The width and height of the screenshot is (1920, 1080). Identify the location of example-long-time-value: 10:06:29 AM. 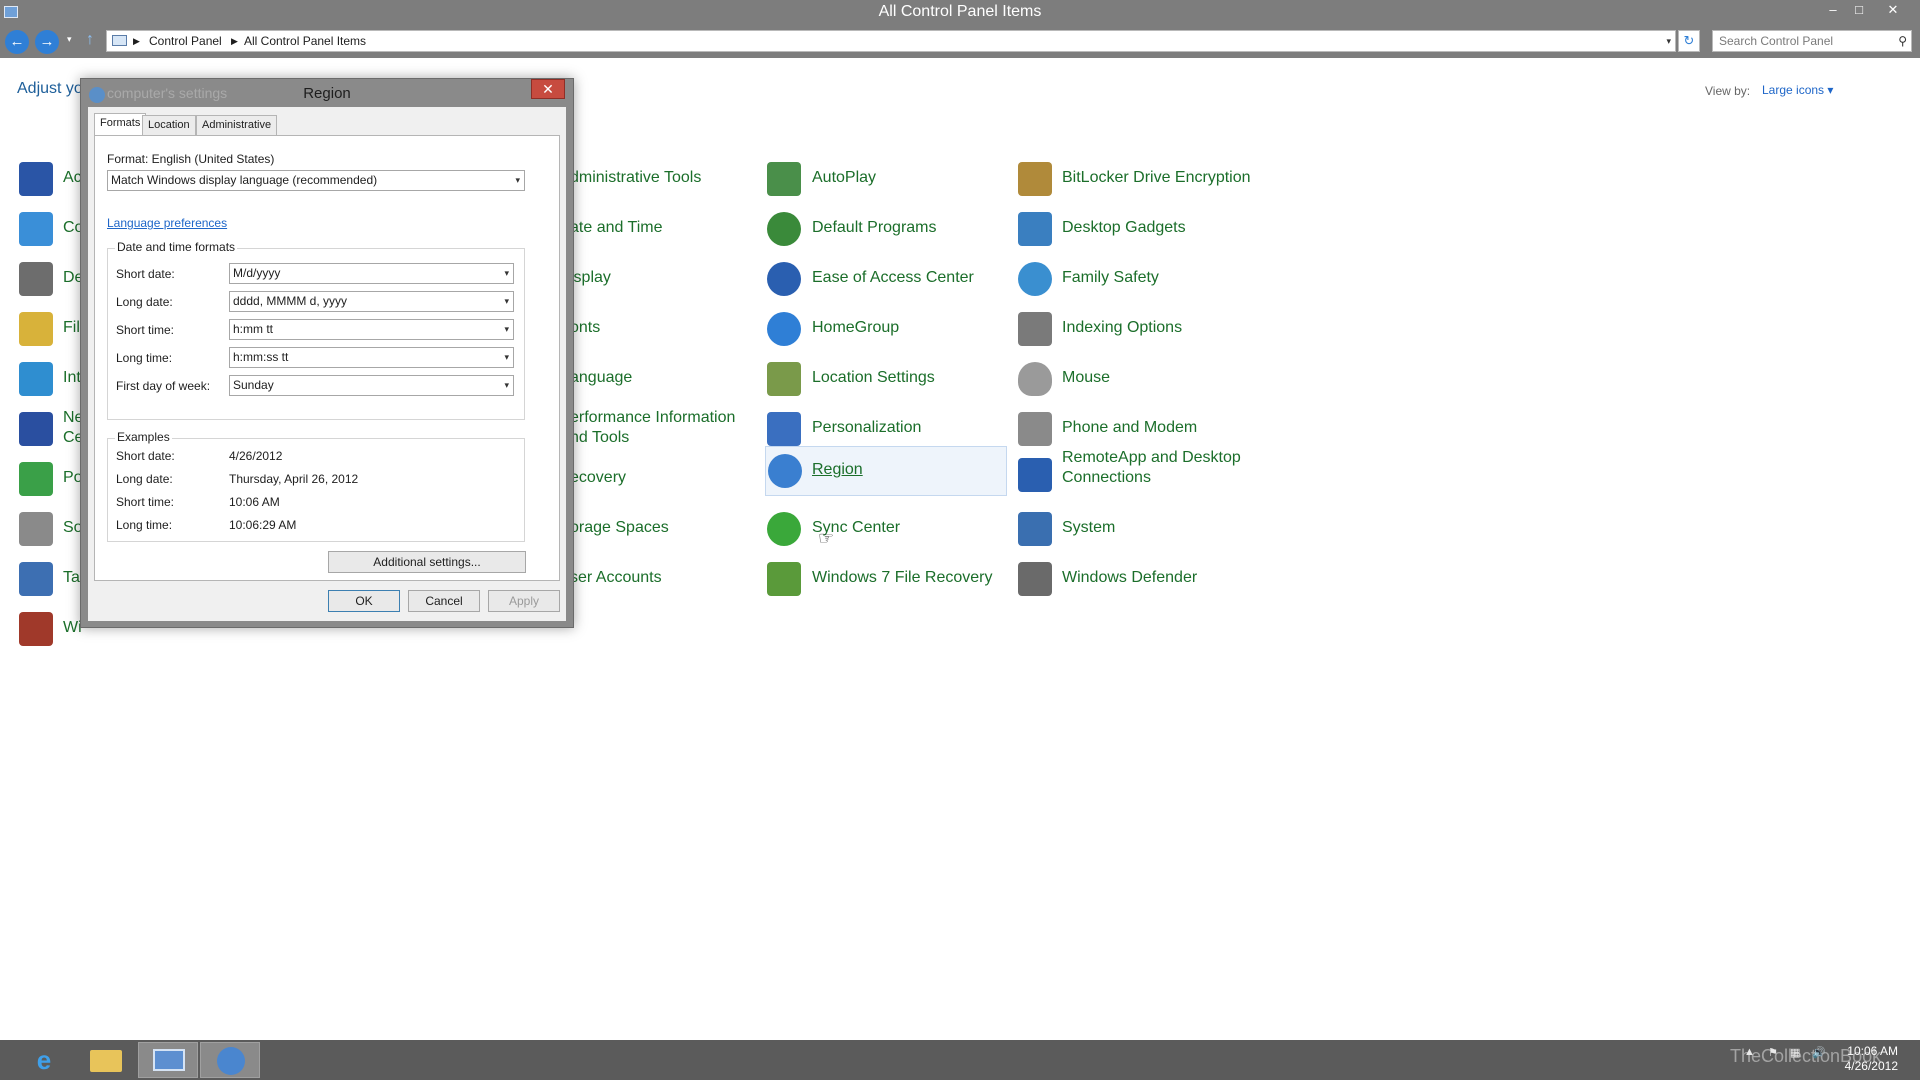
(263, 525).